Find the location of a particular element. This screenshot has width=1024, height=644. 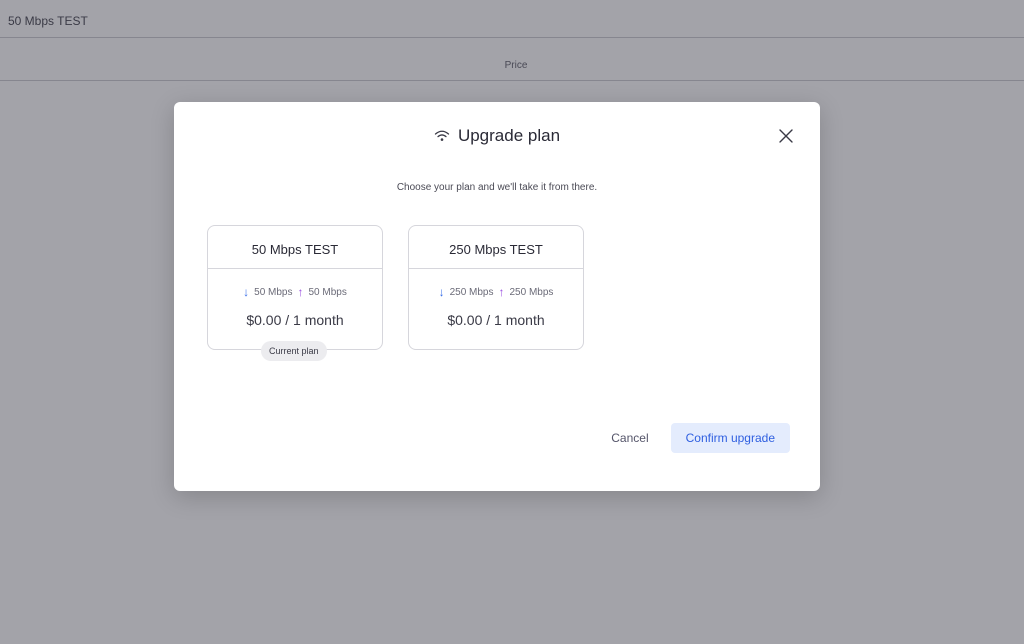

dialog-title: Upgrade plan is located at coordinates (509, 135).